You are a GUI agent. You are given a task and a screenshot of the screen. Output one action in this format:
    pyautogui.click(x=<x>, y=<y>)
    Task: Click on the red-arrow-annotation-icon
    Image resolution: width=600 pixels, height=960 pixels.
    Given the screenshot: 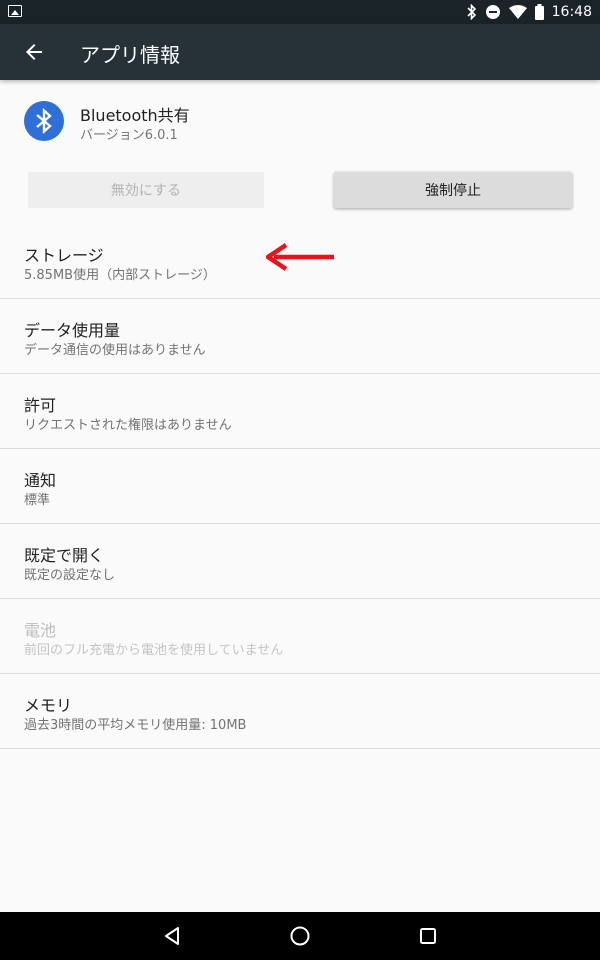 What is the action you would take?
    pyautogui.click(x=300, y=257)
    